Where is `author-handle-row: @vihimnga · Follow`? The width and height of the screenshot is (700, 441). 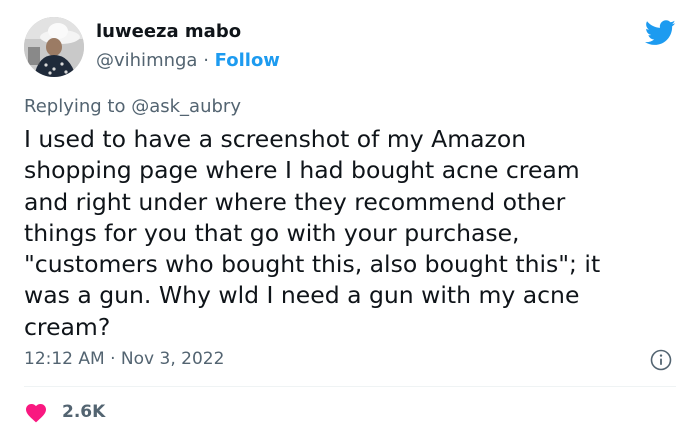
author-handle-row: @vihimnga · Follow is located at coordinates (188, 61).